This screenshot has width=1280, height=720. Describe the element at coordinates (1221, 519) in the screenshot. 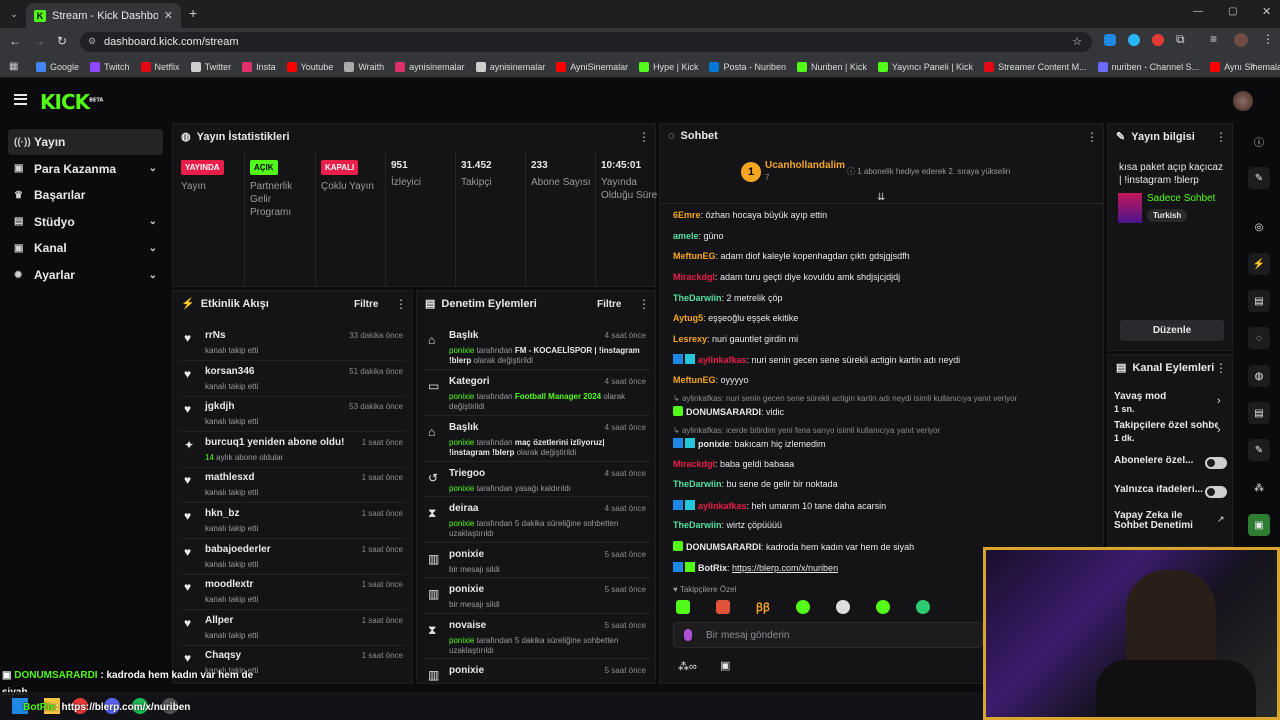

I see `external-link-icon: ↗` at that location.